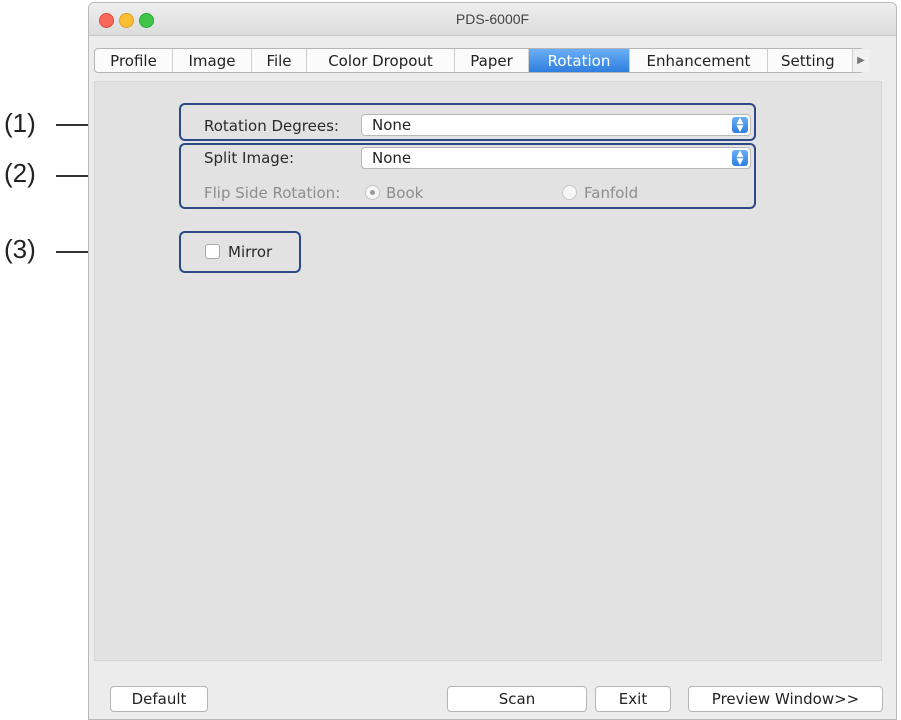 The height and width of the screenshot is (720, 901). What do you see at coordinates (699, 60) in the screenshot?
I see `tab-enhancement: Enhancement` at bounding box center [699, 60].